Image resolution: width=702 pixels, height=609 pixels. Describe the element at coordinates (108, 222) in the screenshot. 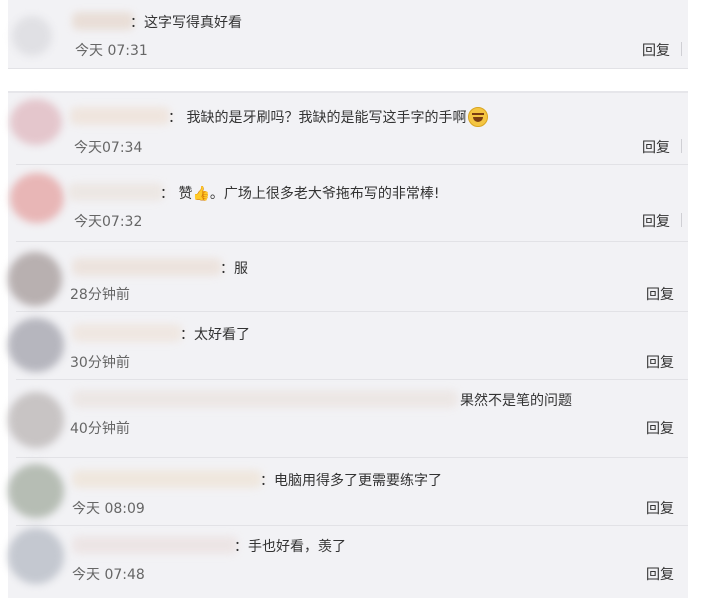

I see `comment-time: 今天07:32` at that location.